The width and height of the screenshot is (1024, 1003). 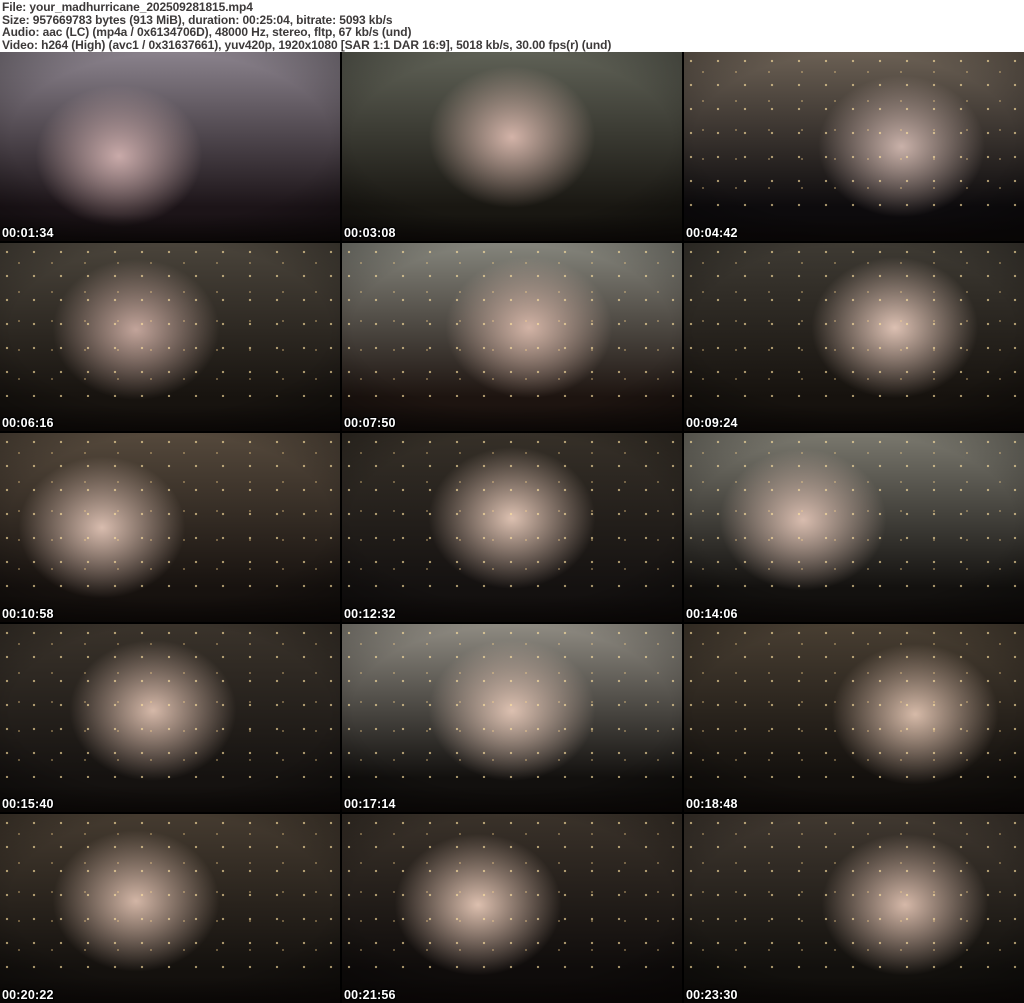 What do you see at coordinates (712, 232) in the screenshot?
I see `timestamp-overlay: 00:04:42` at bounding box center [712, 232].